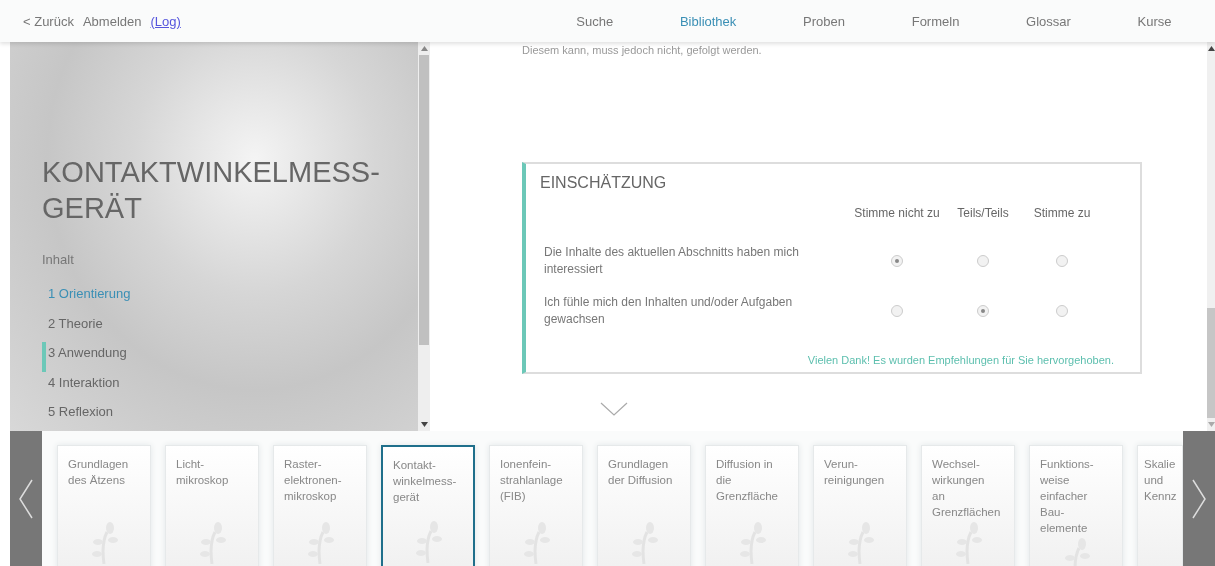  I want to click on course-card: Diffusion in die Grenzfläche, so click(752, 505).